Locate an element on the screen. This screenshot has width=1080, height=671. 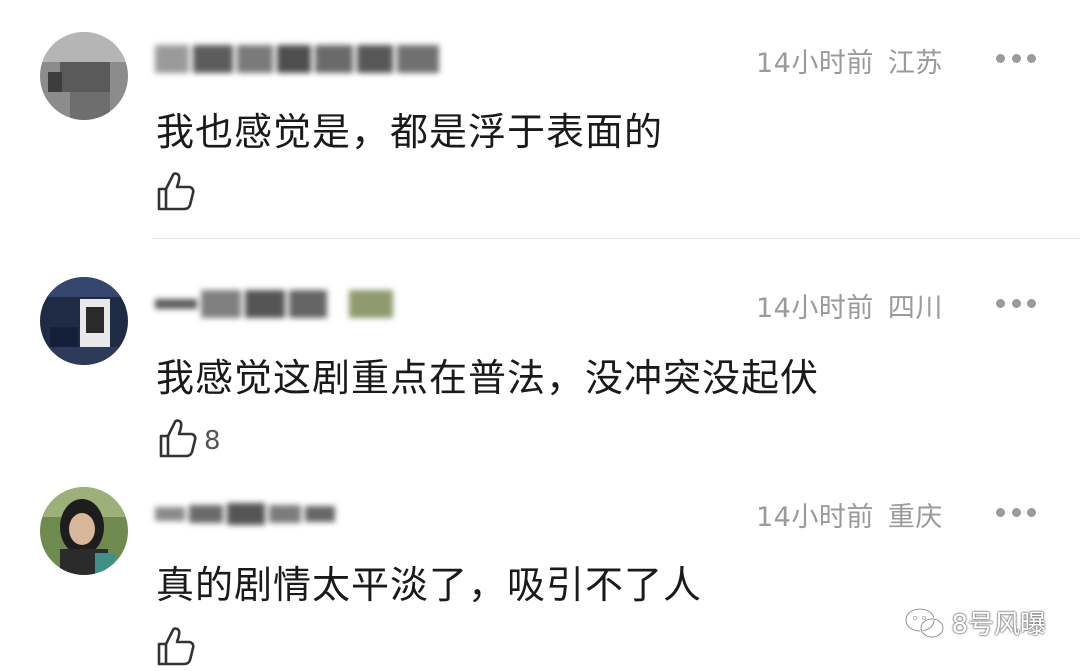
divider is located at coordinates (616, 238).